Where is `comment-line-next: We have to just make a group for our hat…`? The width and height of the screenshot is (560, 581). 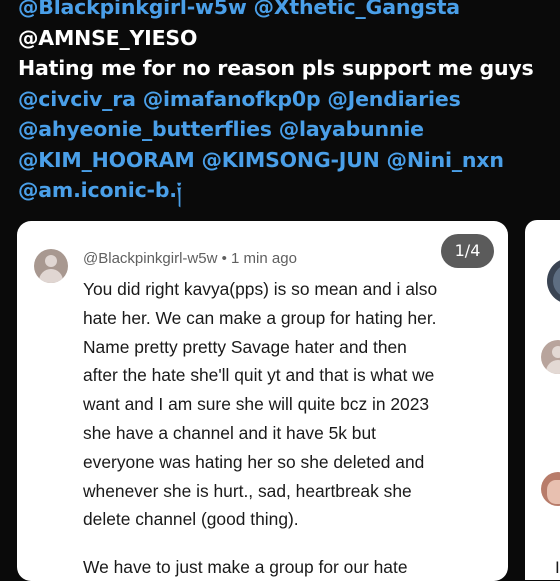
comment-line-next: We have to just make a group for our hat… is located at coordinates (245, 567).